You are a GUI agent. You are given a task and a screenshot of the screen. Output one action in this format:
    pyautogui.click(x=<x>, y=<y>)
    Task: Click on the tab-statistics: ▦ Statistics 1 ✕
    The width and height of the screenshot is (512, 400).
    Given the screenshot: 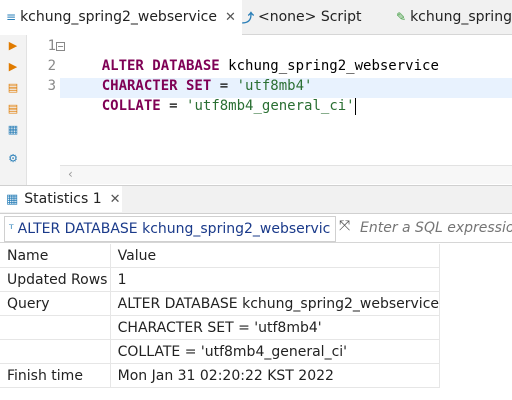 What is the action you would take?
    pyautogui.click(x=61, y=199)
    